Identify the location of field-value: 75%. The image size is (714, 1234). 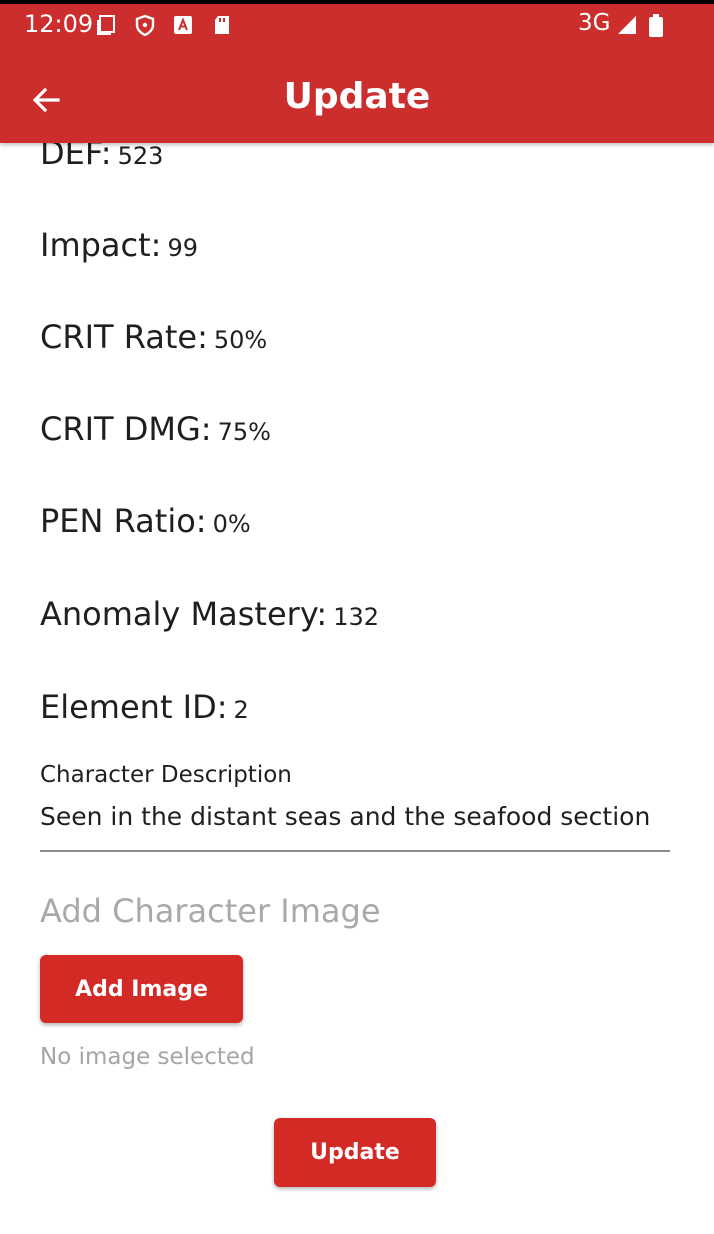
(244, 432).